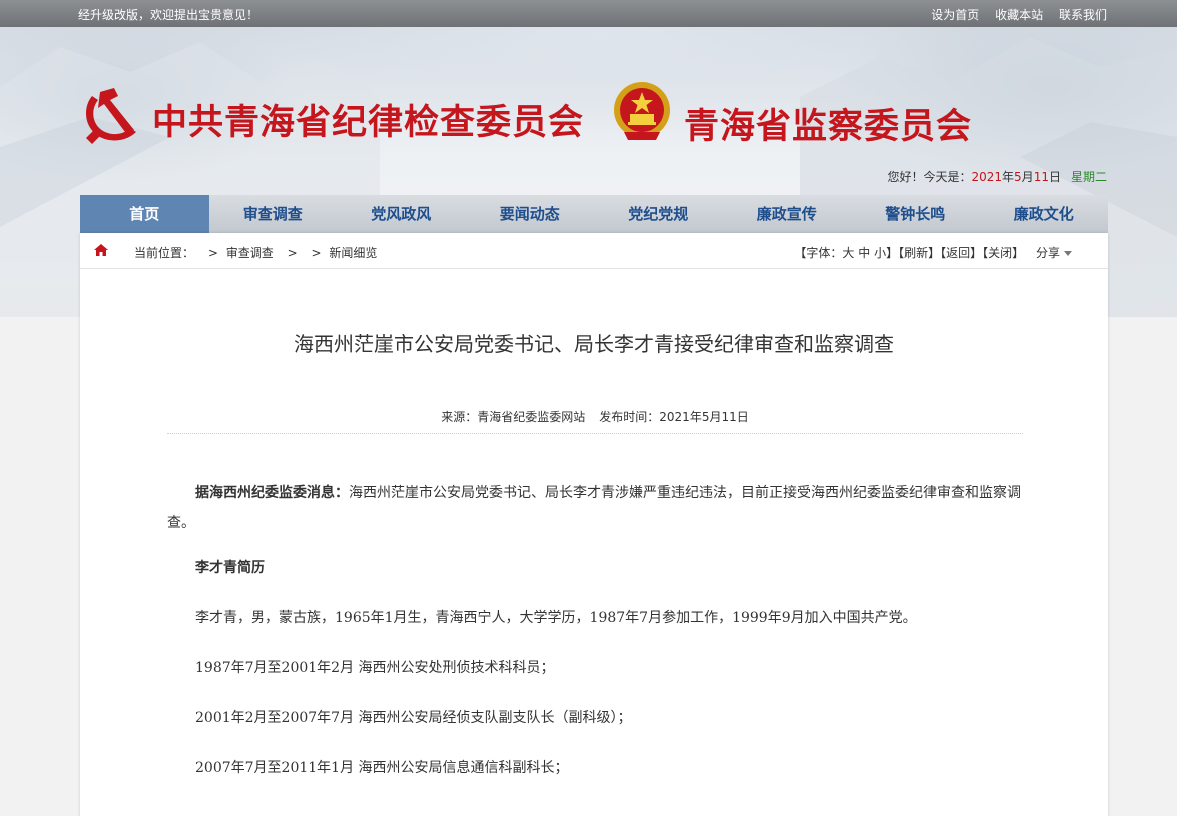  I want to click on career-item: 2007年7月至2011年1月 海西州公安局信息通信科副科长；, so click(382, 768).